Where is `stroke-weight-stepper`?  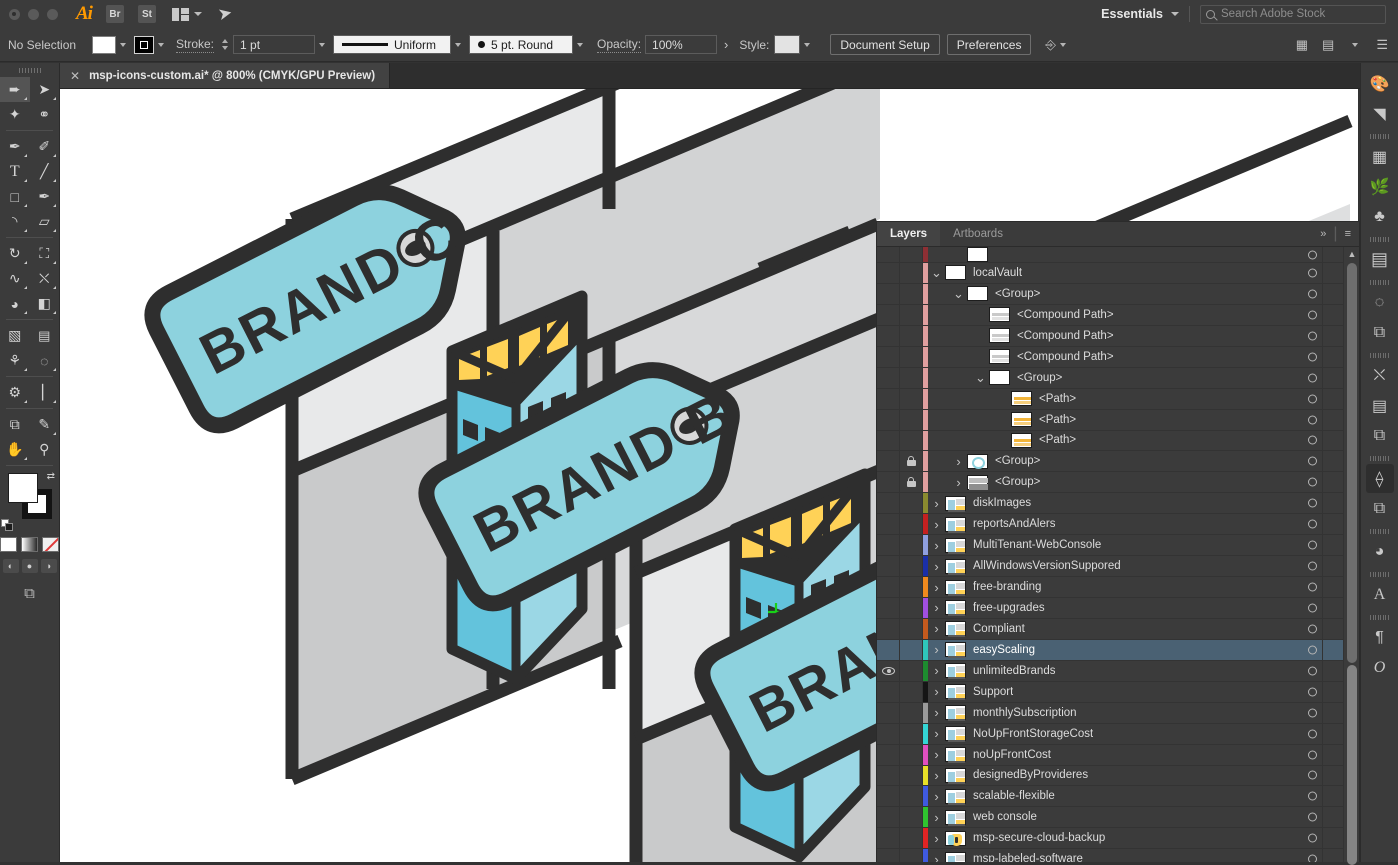
stroke-weight-stepper is located at coordinates (224, 45).